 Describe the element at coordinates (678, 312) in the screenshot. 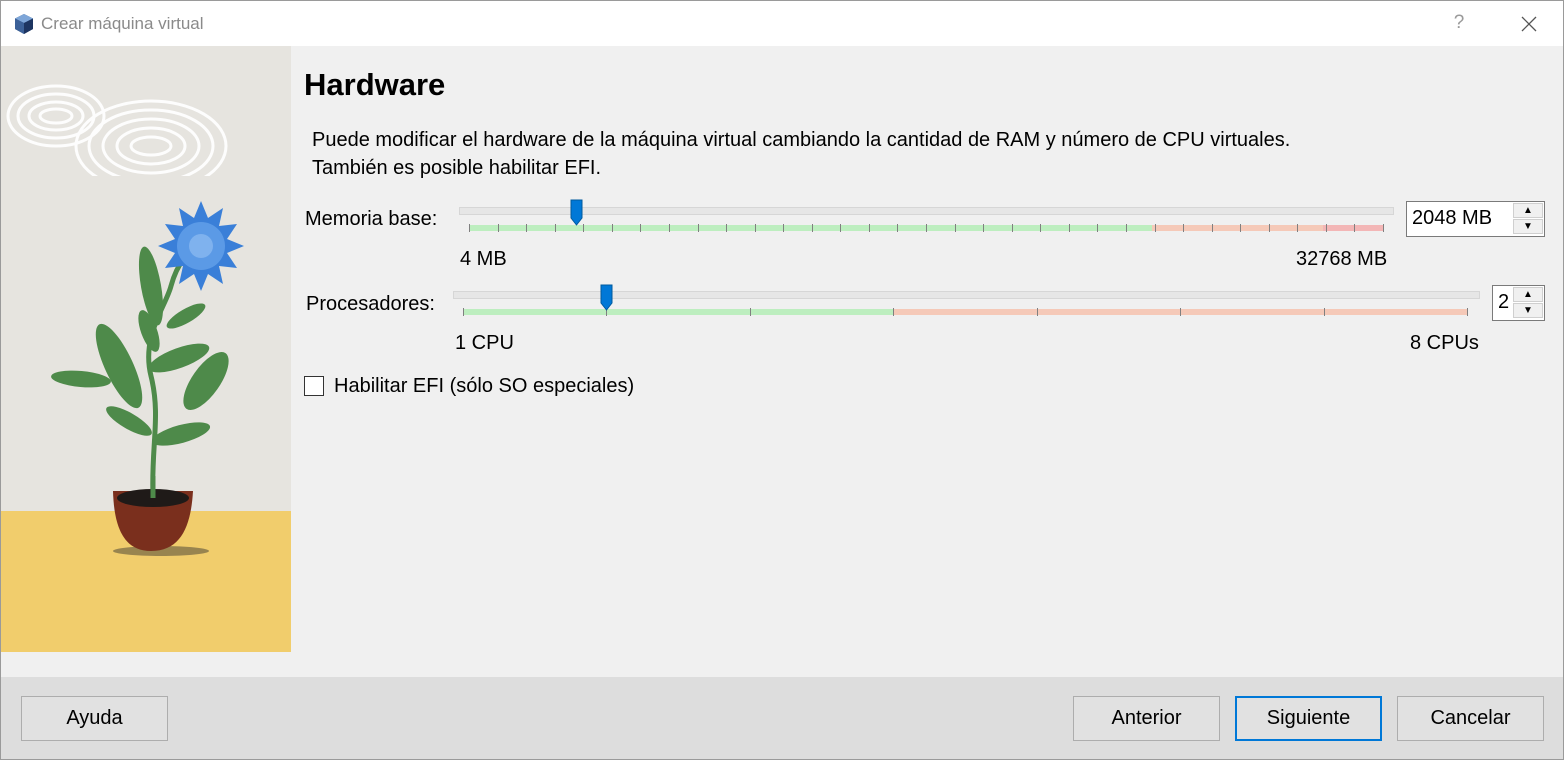

I see `cpu-safe-zone` at that location.